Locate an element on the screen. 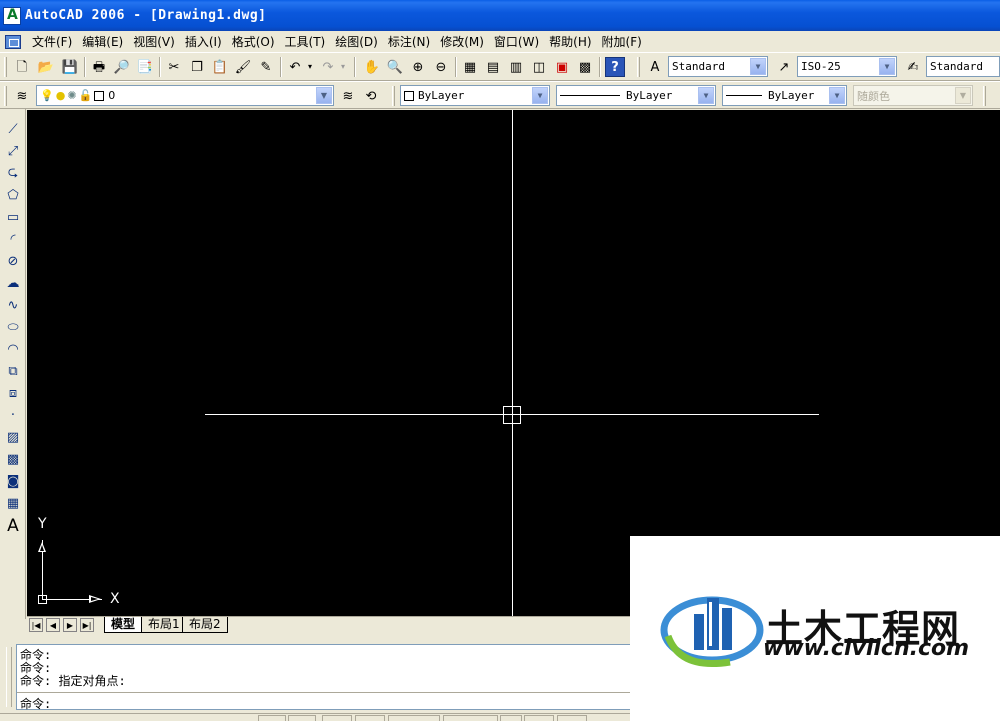 This screenshot has height=721, width=1000. new-icon: 🗋 is located at coordinates (22, 67).